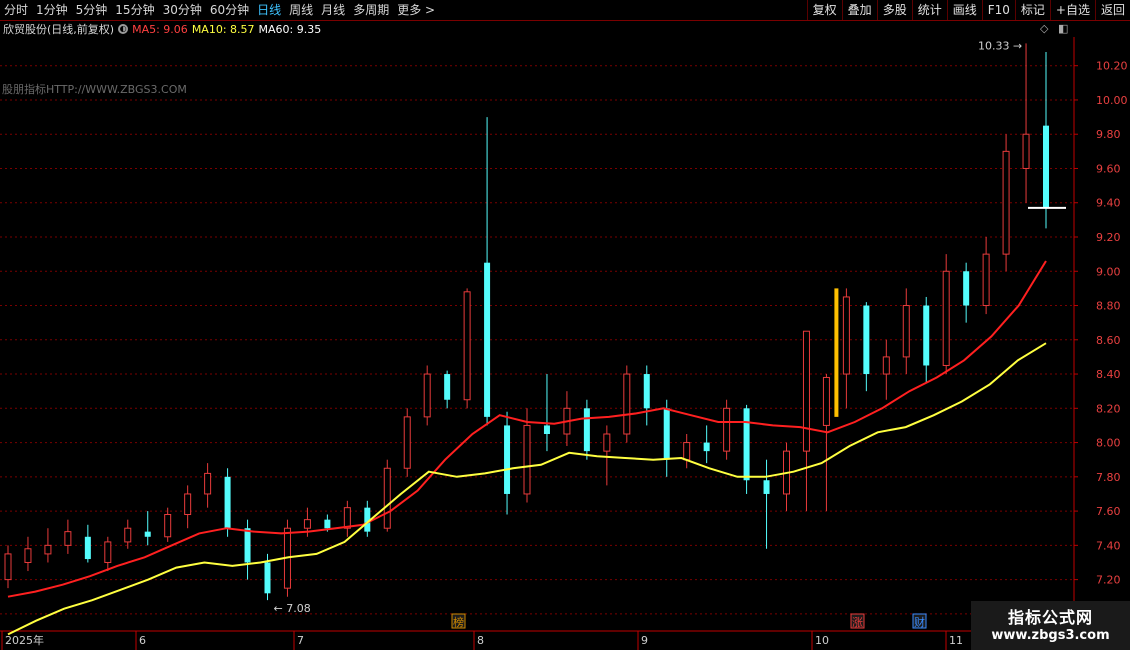 This screenshot has width=1130, height=650. I want to click on period-tab-9: 多周期, so click(371, 10).